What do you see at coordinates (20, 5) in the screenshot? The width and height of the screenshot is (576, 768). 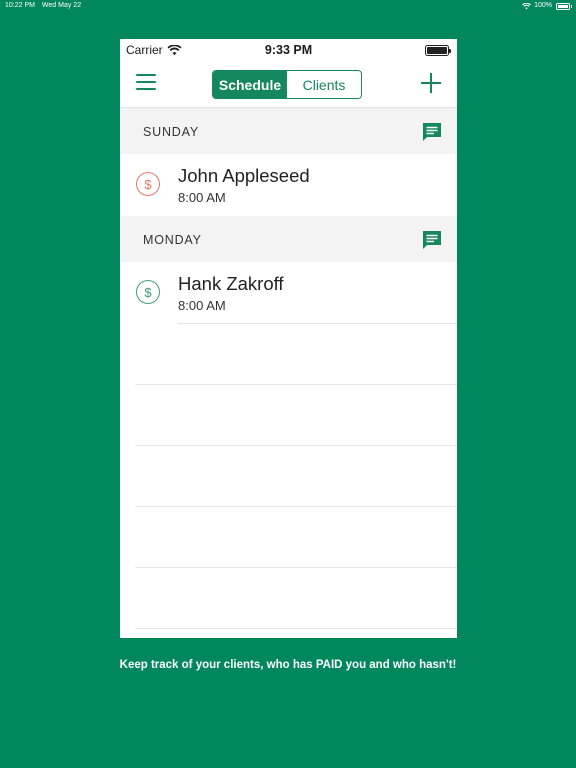 I see `device-time: 10:22 PM` at bounding box center [20, 5].